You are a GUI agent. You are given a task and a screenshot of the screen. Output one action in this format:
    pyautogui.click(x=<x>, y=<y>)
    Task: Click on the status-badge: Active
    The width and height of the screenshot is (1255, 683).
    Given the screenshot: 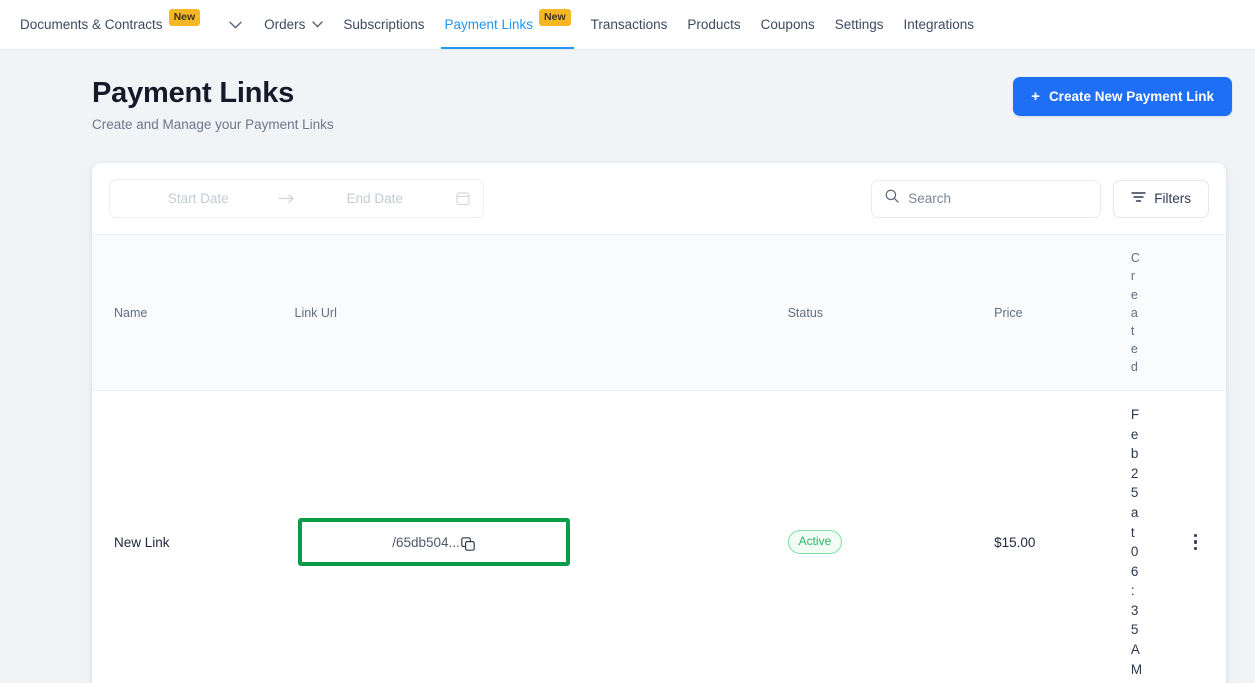 What is the action you would take?
    pyautogui.click(x=815, y=542)
    